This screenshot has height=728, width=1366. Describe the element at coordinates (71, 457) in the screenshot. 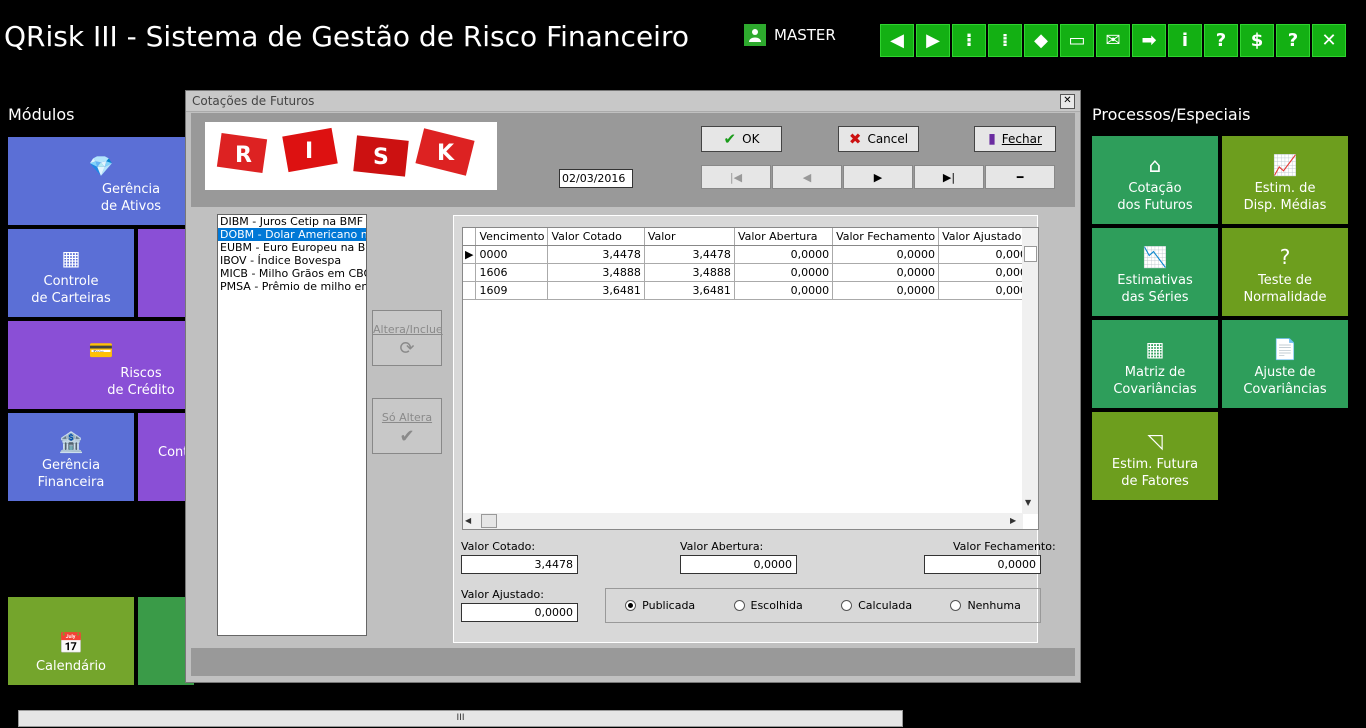

I see `tile-gerencia-financeira: 🏦 Gerência Financeira` at that location.